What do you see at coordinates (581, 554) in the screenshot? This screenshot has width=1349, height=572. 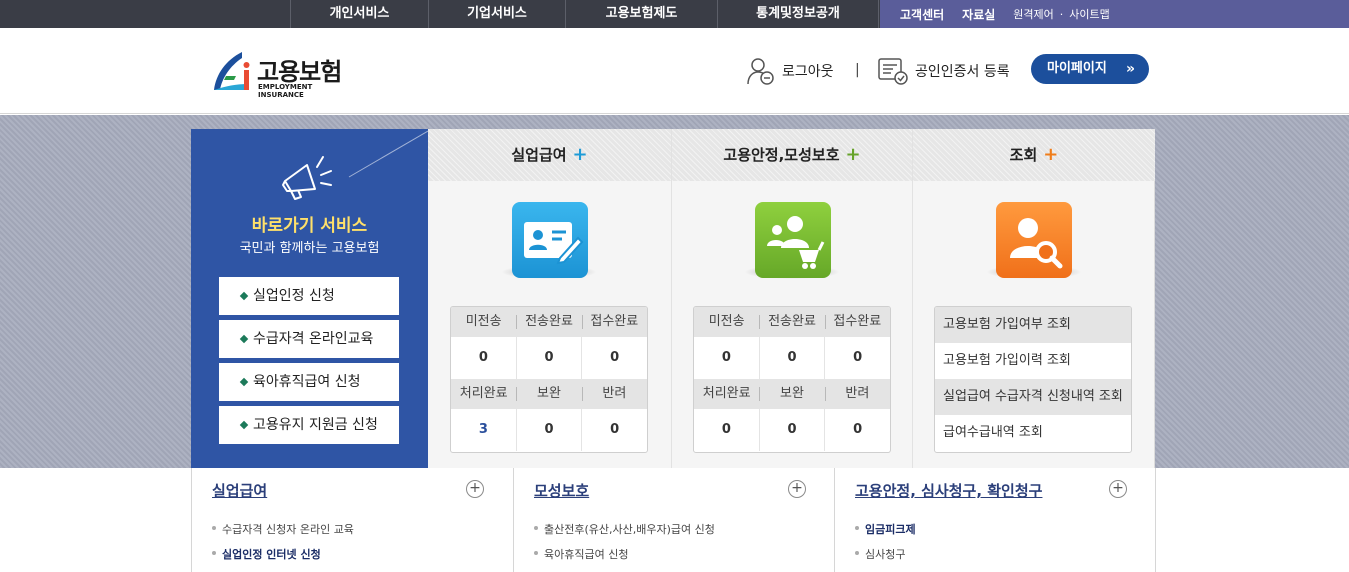 I see `section-link: 육아휴직급여 신청` at bounding box center [581, 554].